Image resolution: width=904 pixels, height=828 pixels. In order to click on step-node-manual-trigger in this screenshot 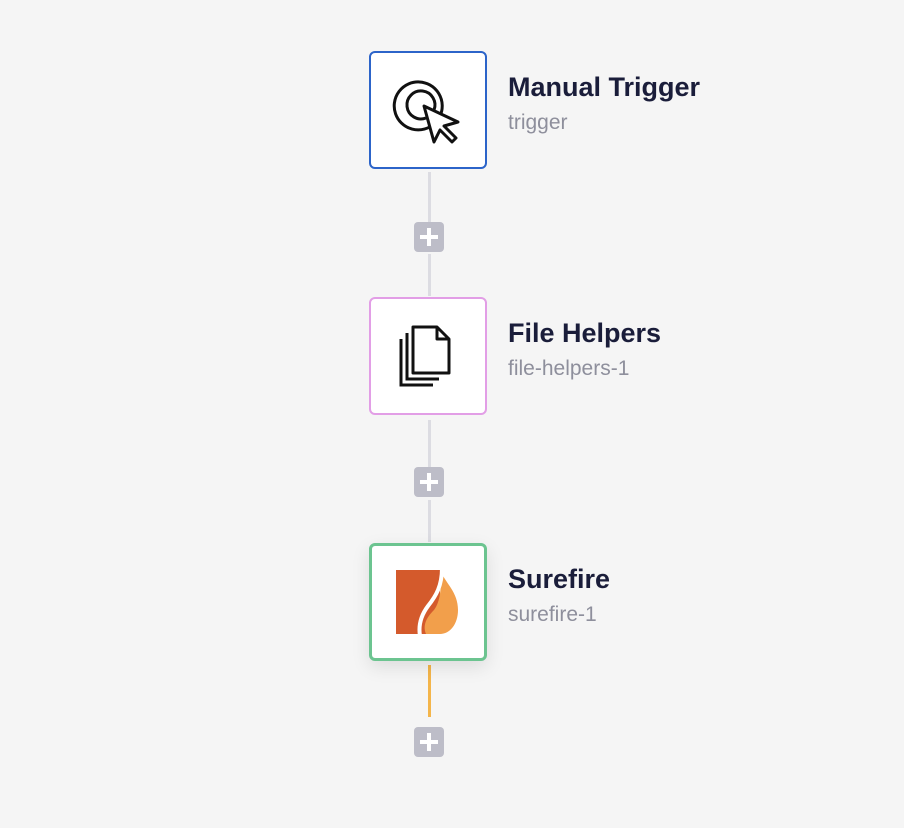, I will do `click(428, 110)`.